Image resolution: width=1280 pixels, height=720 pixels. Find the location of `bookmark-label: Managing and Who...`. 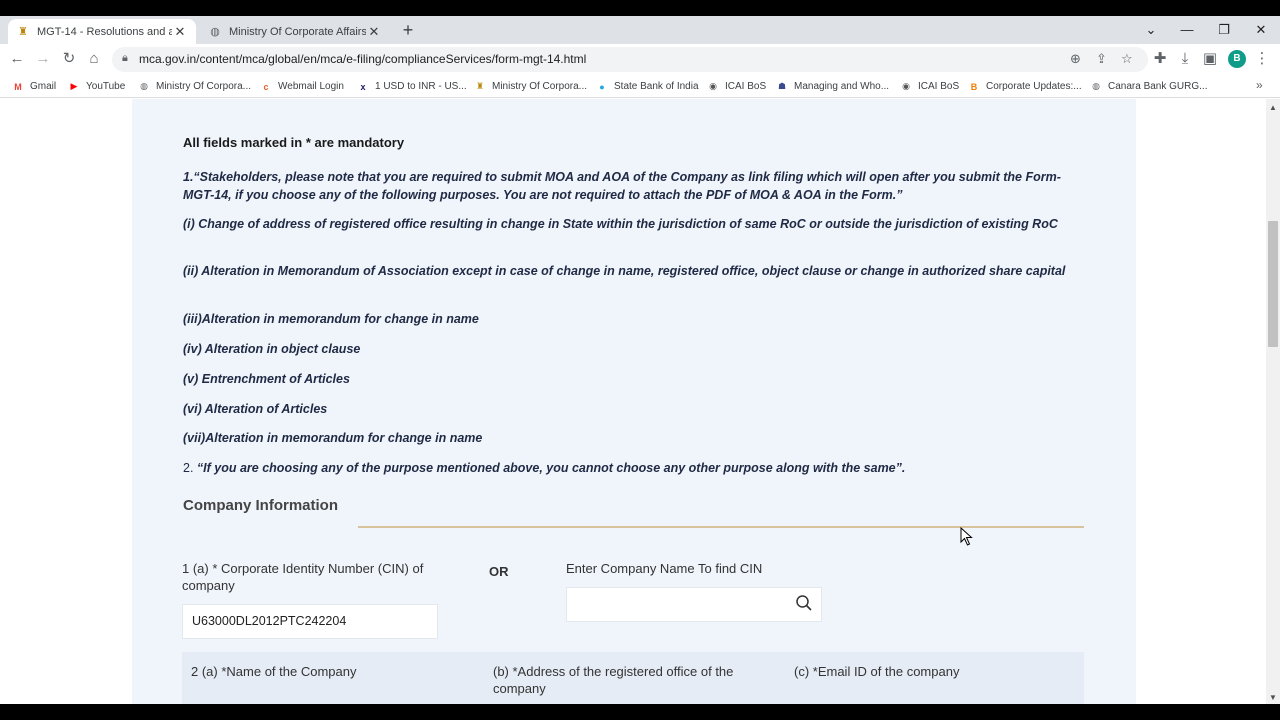

bookmark-label: Managing and Who... is located at coordinates (842, 86).